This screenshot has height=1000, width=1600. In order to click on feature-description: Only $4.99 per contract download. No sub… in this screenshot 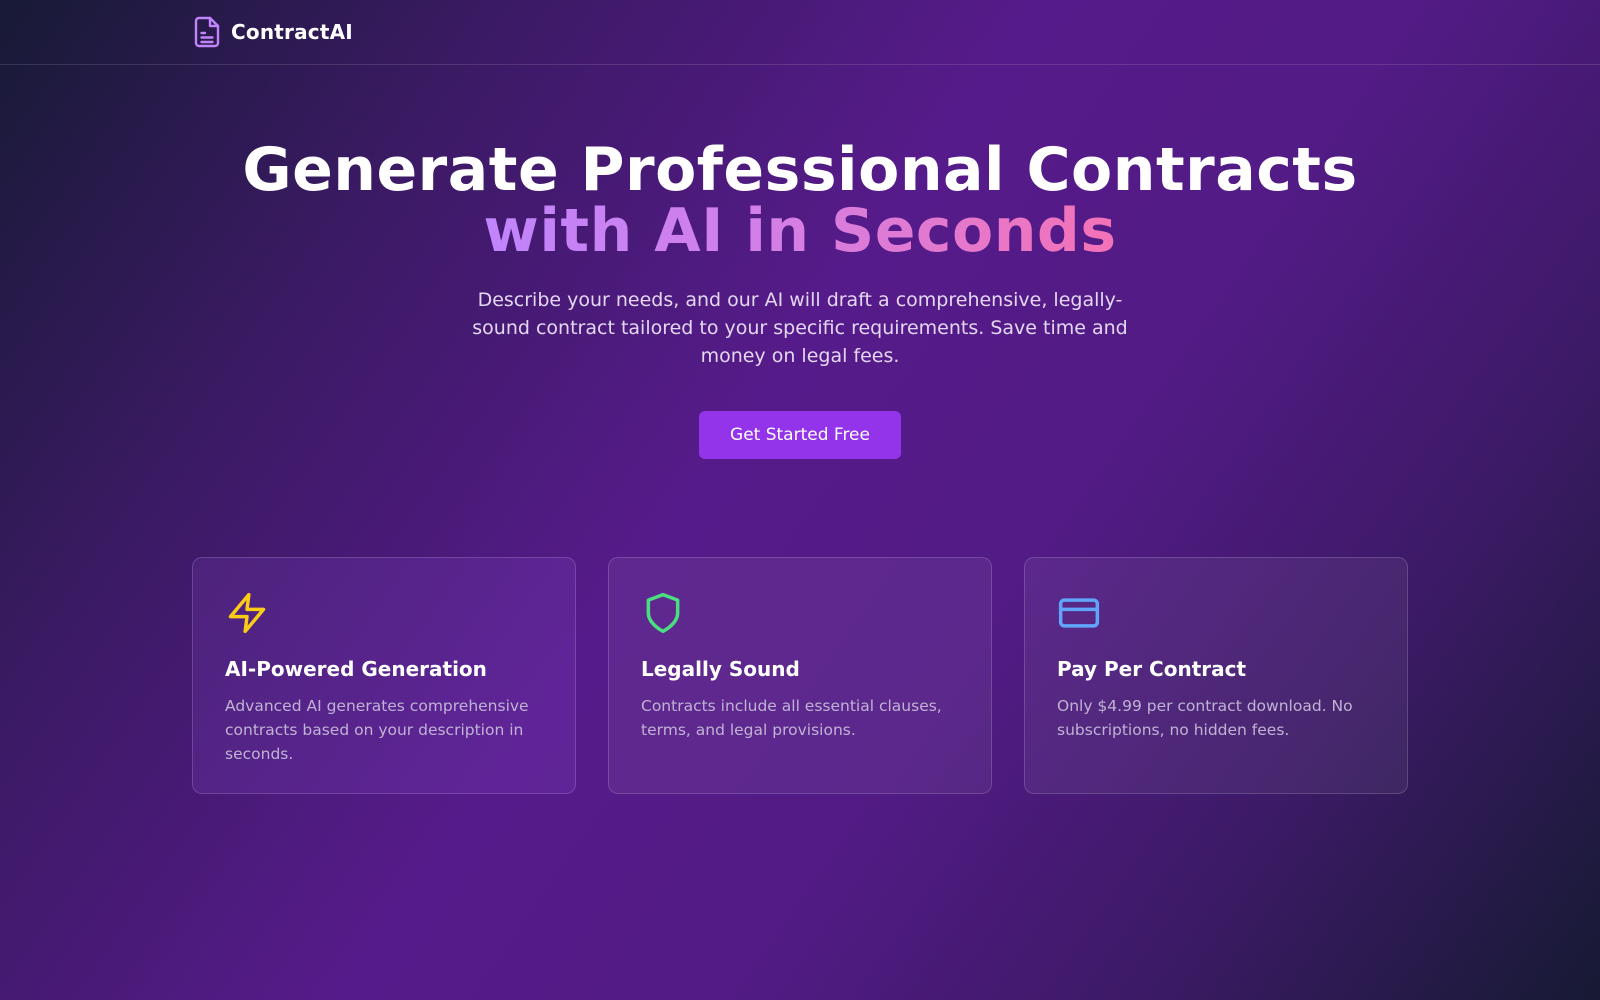, I will do `click(1205, 718)`.